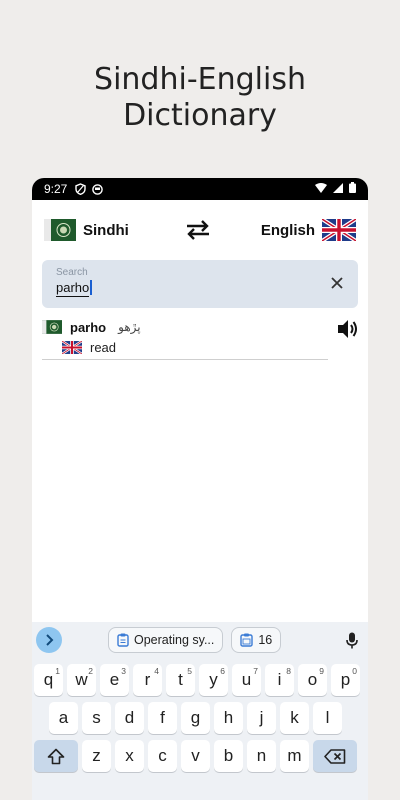  What do you see at coordinates (63, 718) in the screenshot?
I see `key-a: a` at bounding box center [63, 718].